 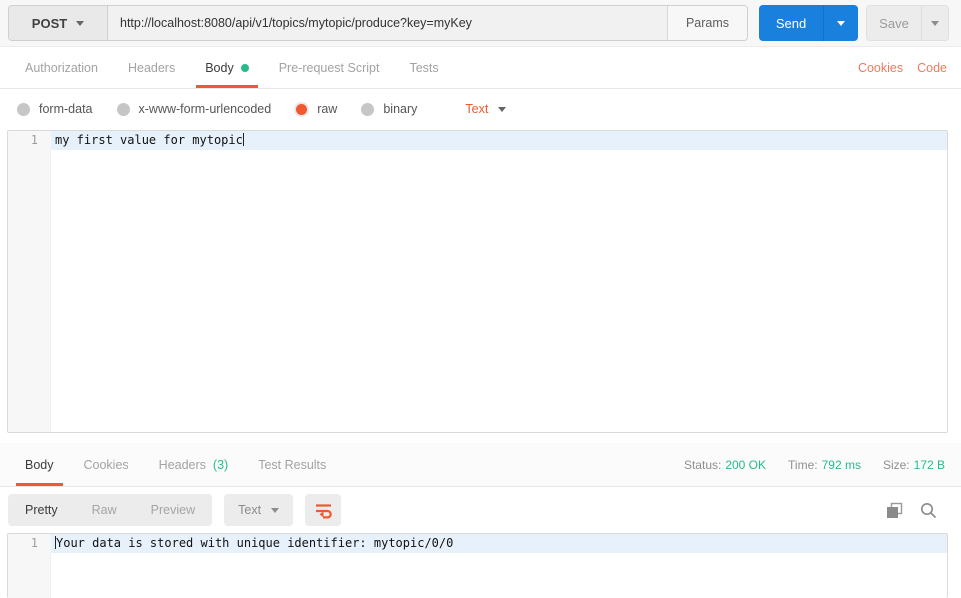 What do you see at coordinates (29, 281) in the screenshot?
I see `editor-gutter` at bounding box center [29, 281].